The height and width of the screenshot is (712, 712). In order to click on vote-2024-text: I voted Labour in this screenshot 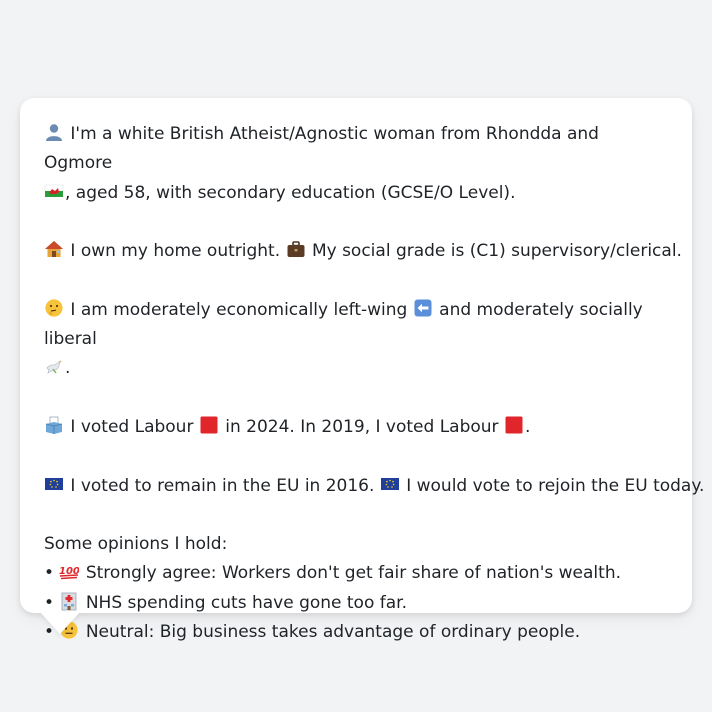, I will do `click(132, 426)`.